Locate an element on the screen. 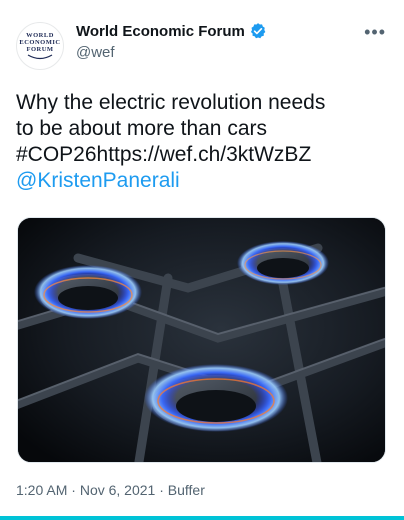 The width and height of the screenshot is (404, 520). author-handle: @wef is located at coordinates (95, 52).